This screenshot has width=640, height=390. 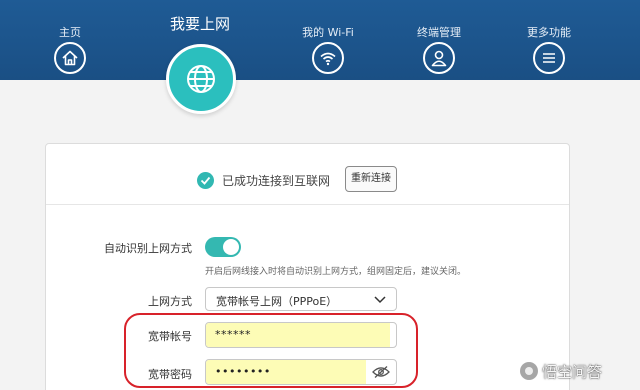 What do you see at coordinates (439, 32) in the screenshot?
I see `nav-devices-label: 终端管理` at bounding box center [439, 32].